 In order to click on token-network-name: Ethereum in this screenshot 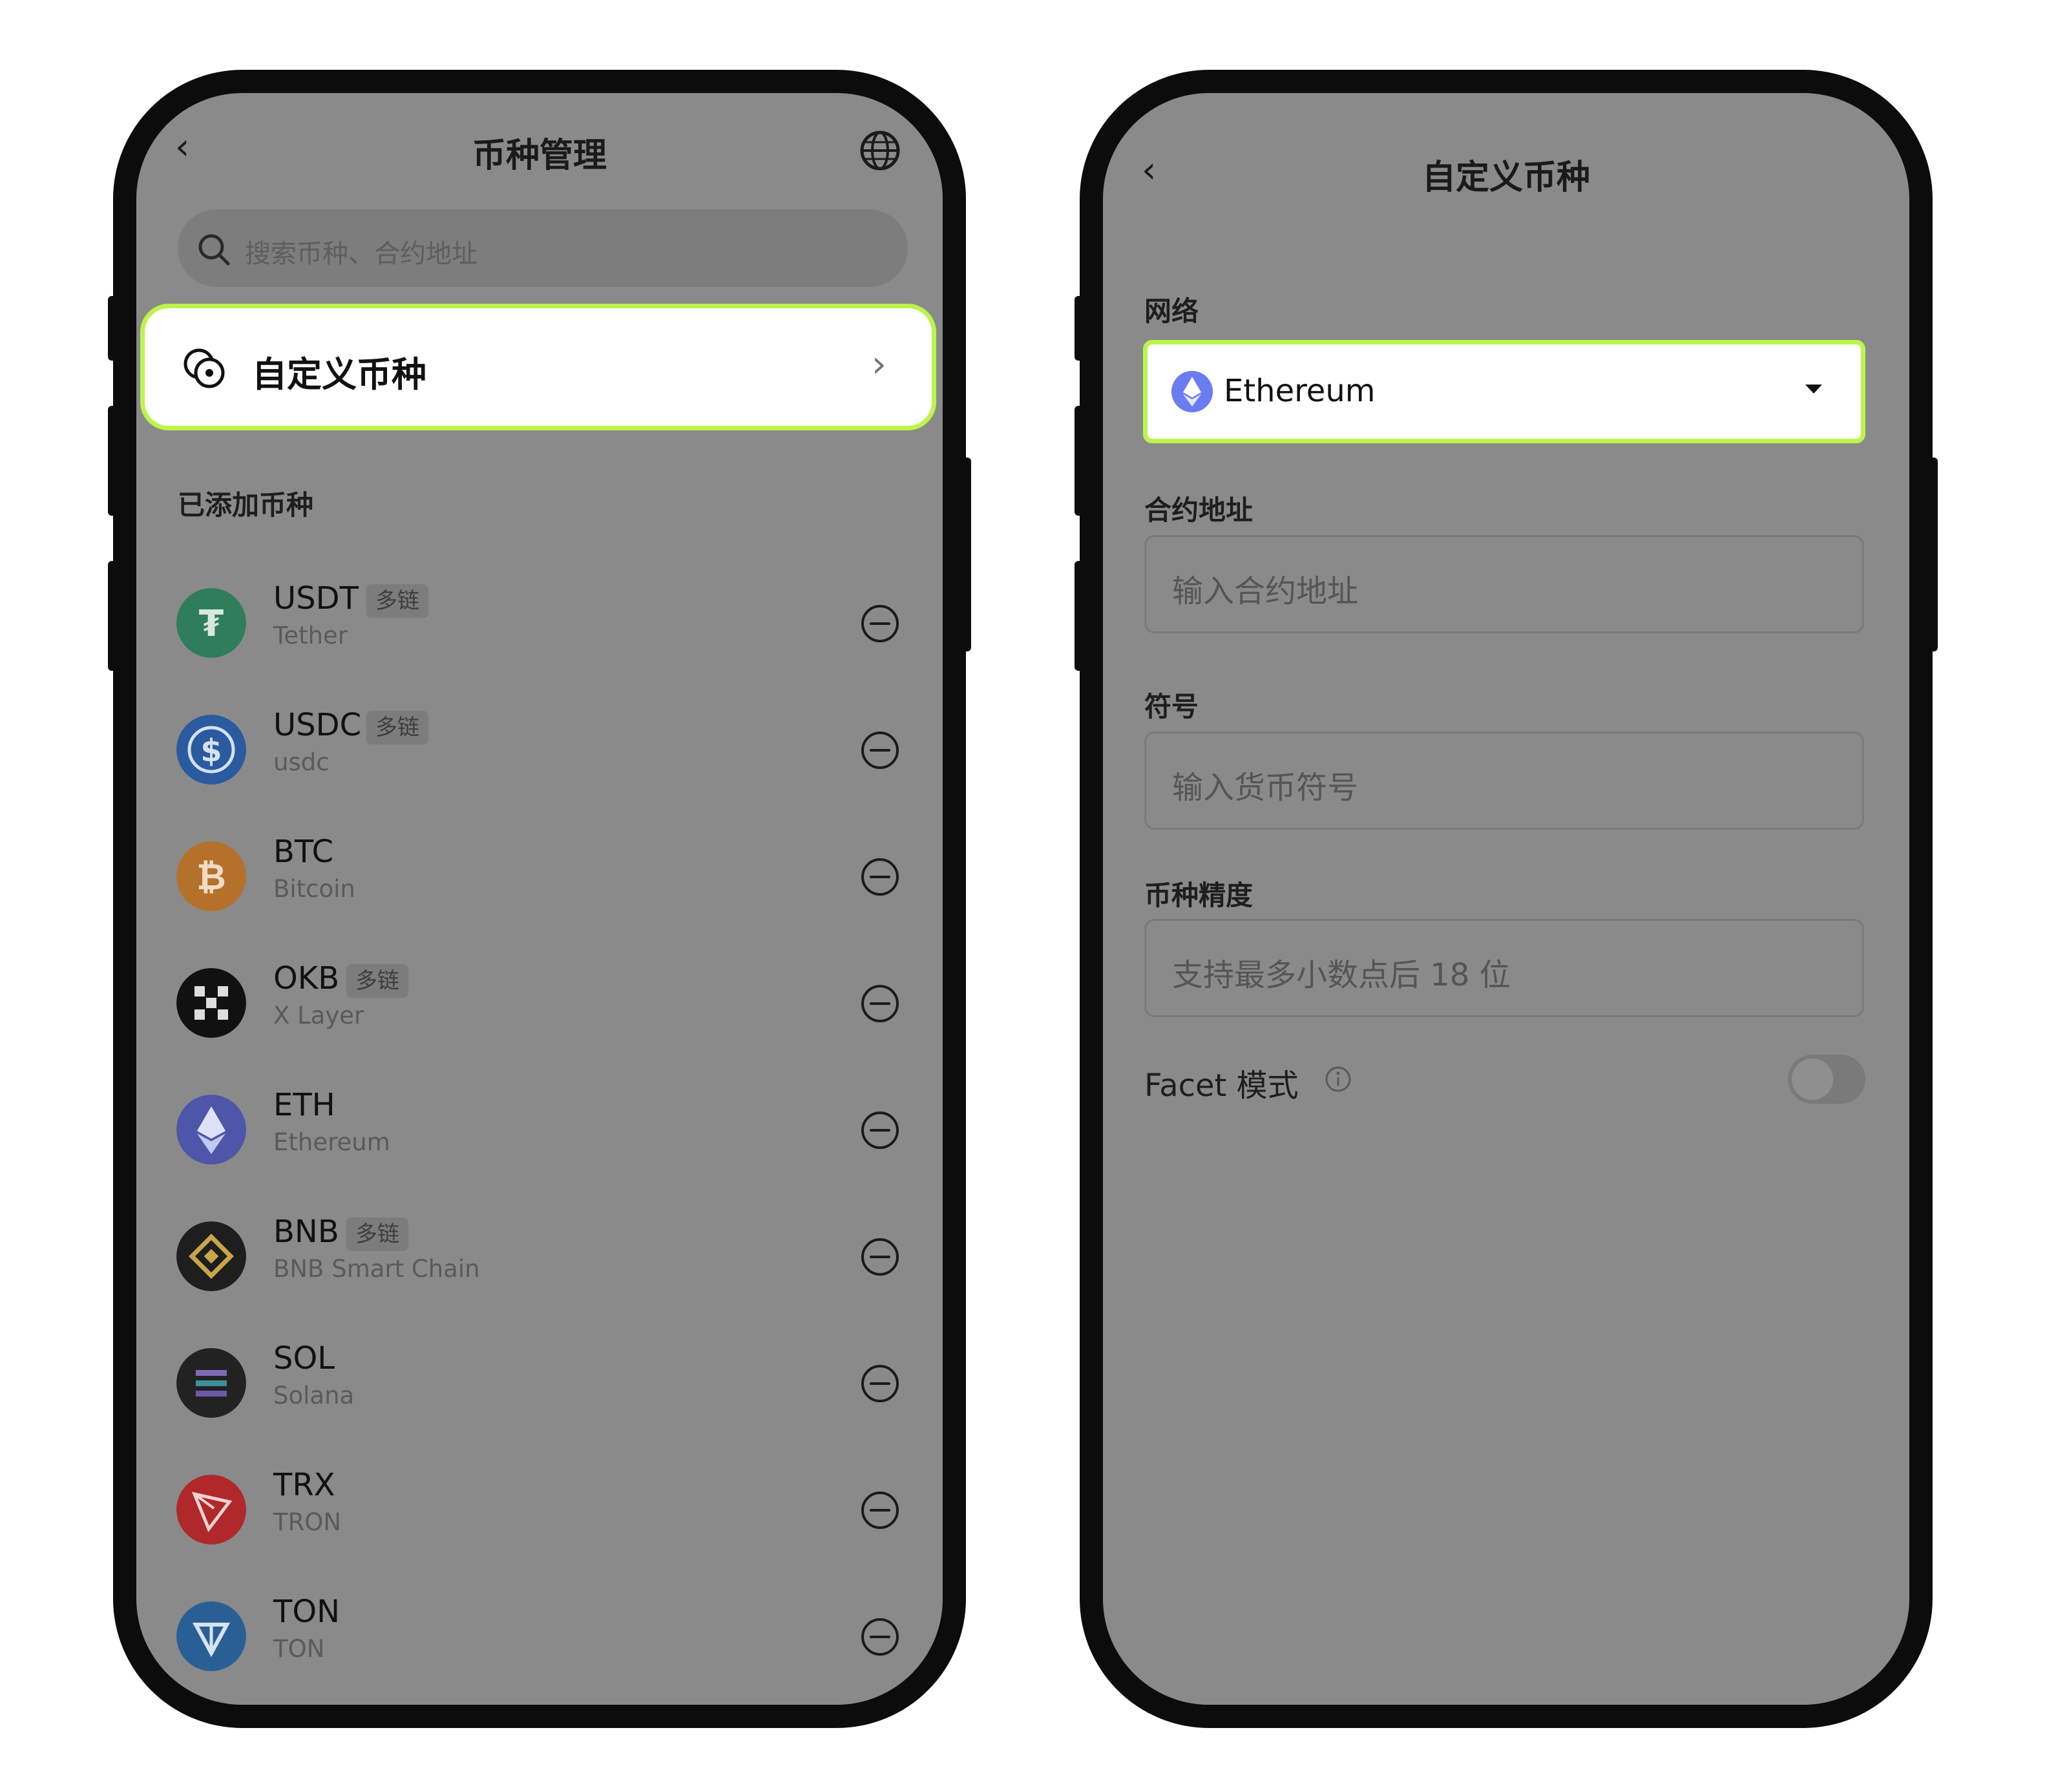, I will do `click(331, 1142)`.